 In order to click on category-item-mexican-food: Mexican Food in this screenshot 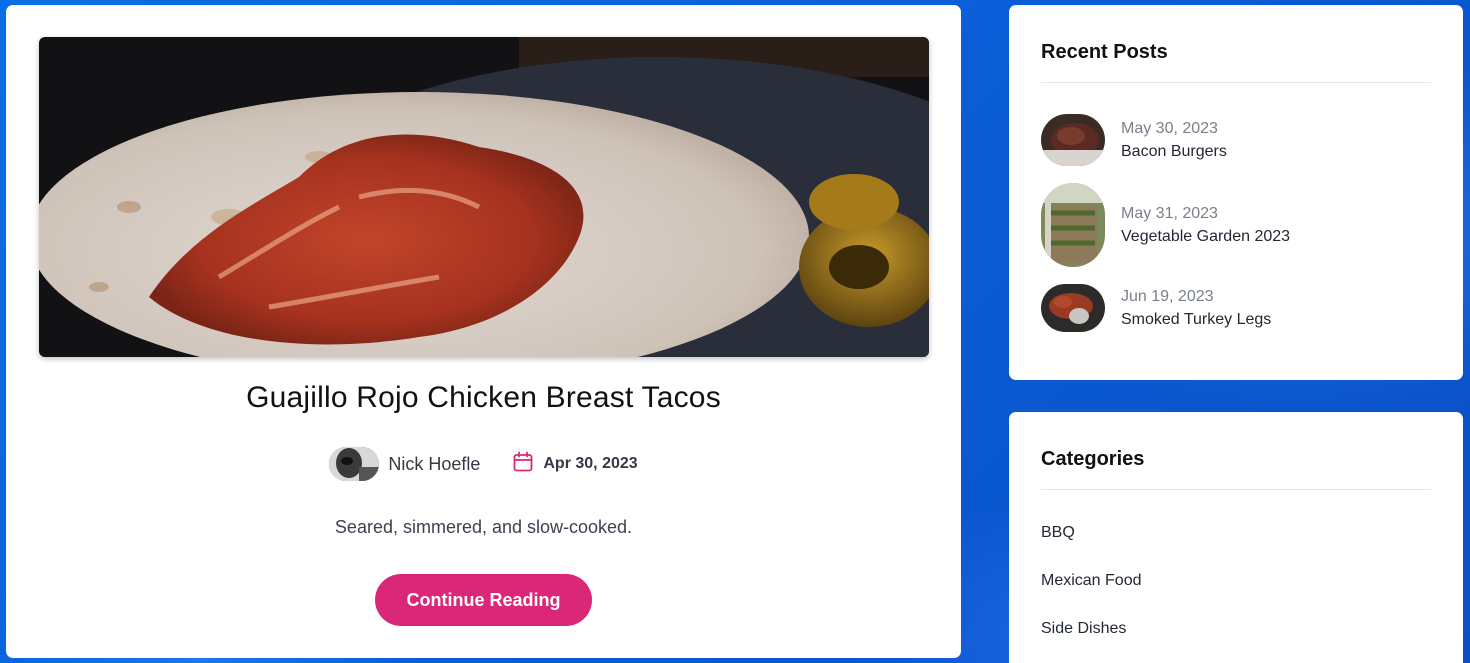, I will do `click(1091, 581)`.